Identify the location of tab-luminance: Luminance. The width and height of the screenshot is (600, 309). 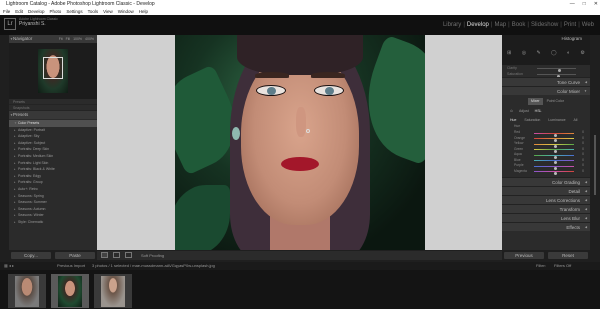
(556, 120).